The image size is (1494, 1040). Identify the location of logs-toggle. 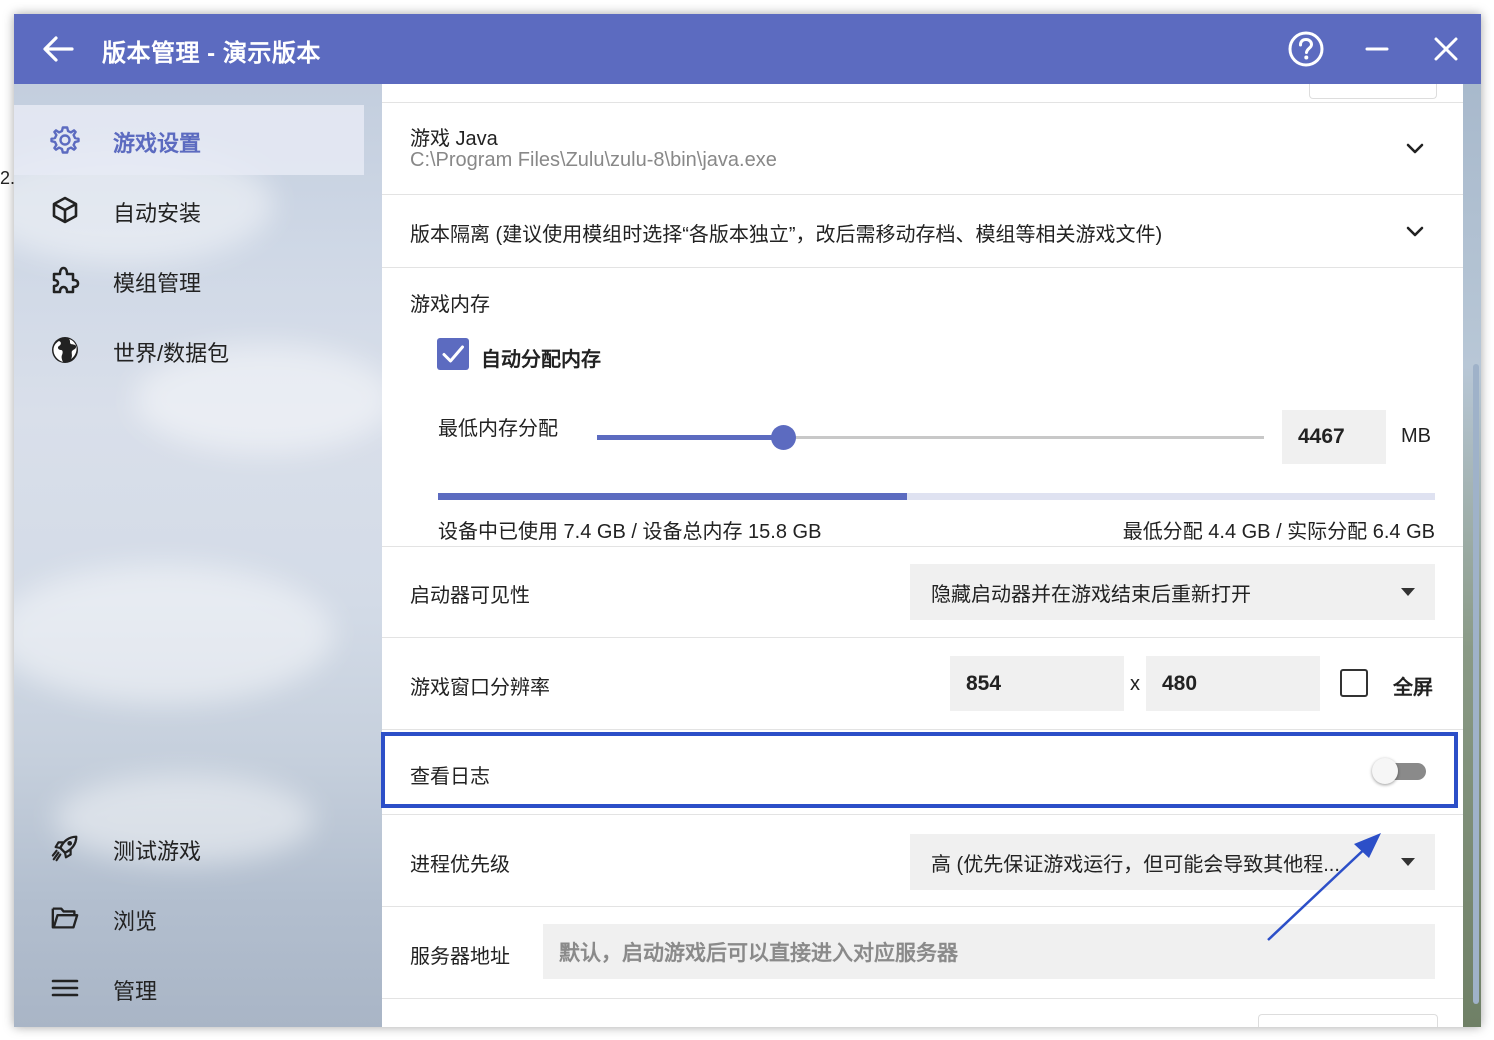
(1400, 771).